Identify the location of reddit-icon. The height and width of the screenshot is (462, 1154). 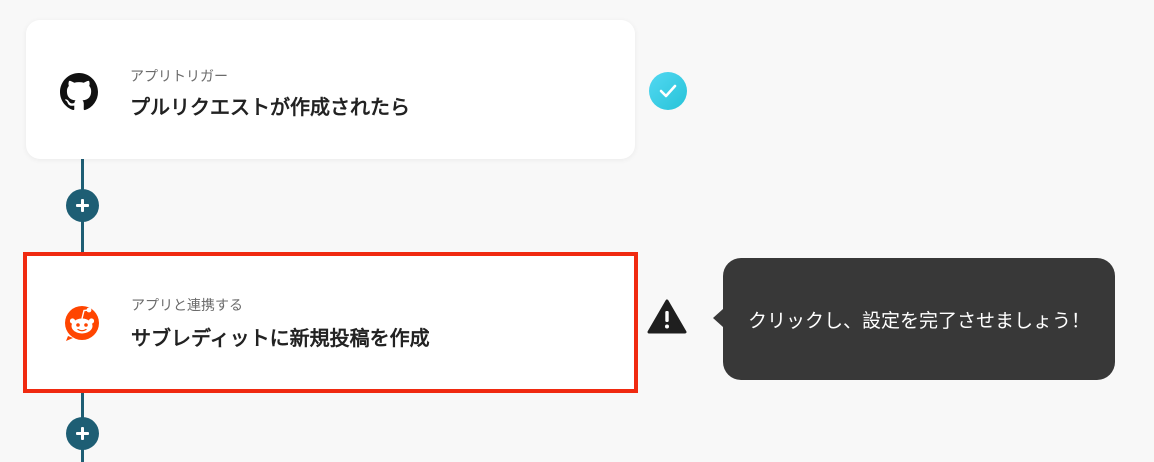
(82, 323).